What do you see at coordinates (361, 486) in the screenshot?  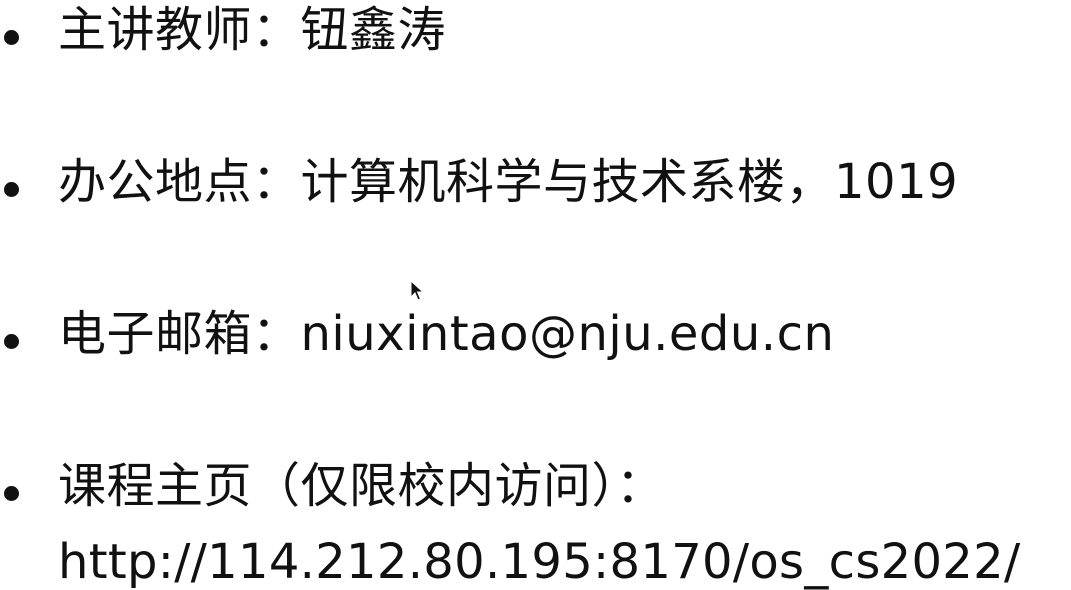 I see `homepage-label: 课程主页（仅限校内访问）：` at bounding box center [361, 486].